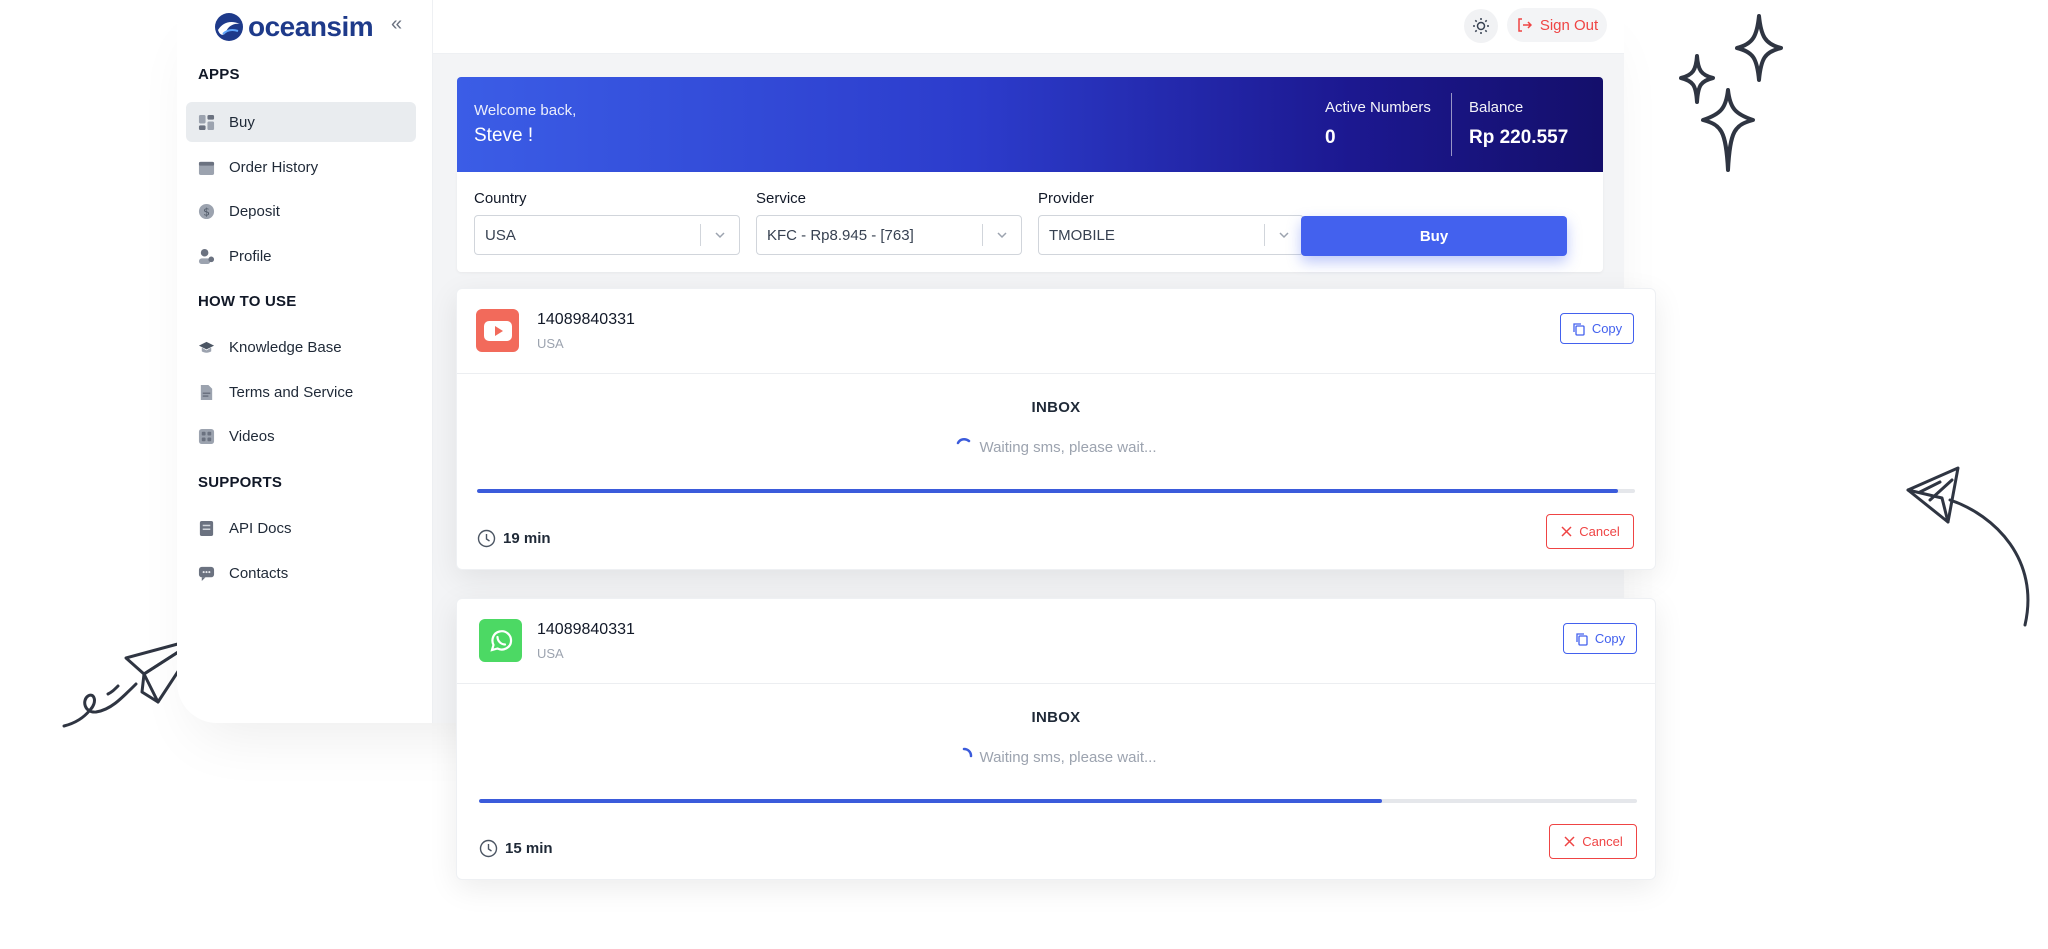 The height and width of the screenshot is (949, 2048). I want to click on user-name: Steve !, so click(504, 135).